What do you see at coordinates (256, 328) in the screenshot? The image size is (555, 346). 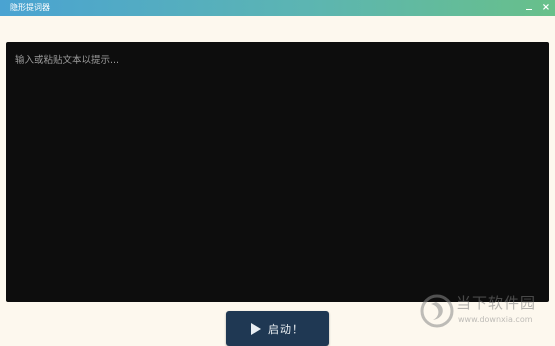 I see `play-icon` at bounding box center [256, 328].